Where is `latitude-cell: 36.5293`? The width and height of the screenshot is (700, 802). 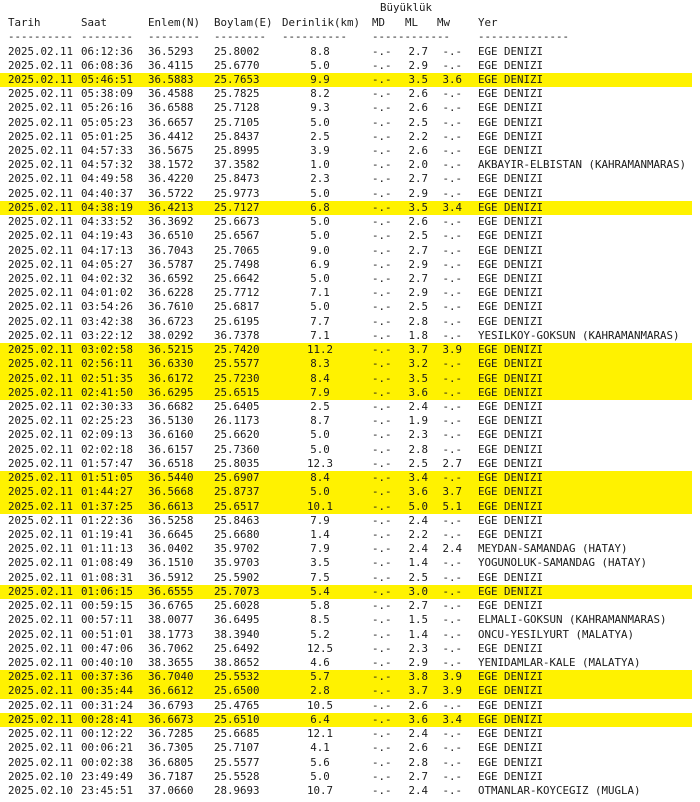 latitude-cell: 36.5293 is located at coordinates (171, 51).